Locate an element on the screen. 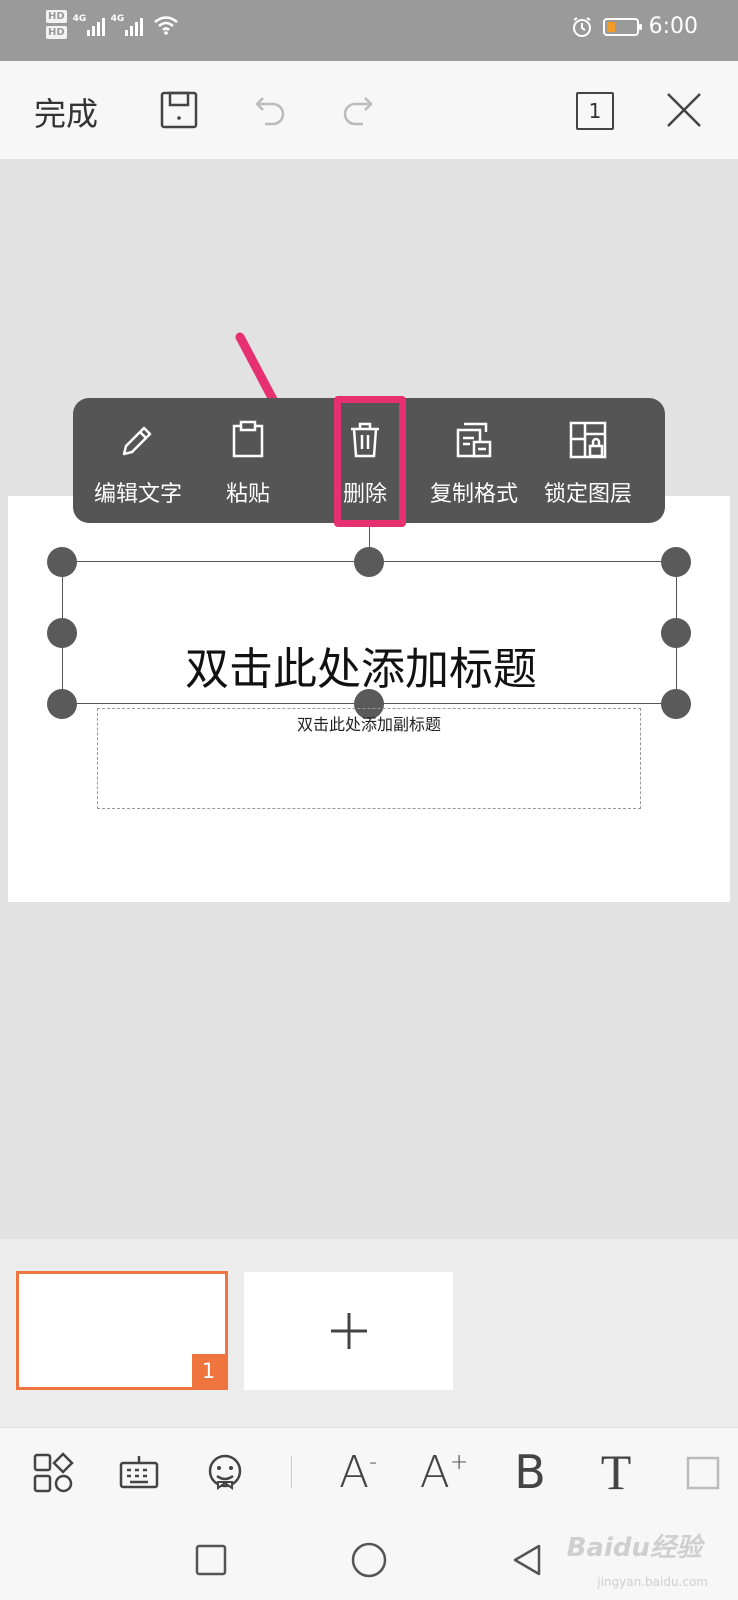  font-decrease-label: A is located at coordinates (354, 1472).